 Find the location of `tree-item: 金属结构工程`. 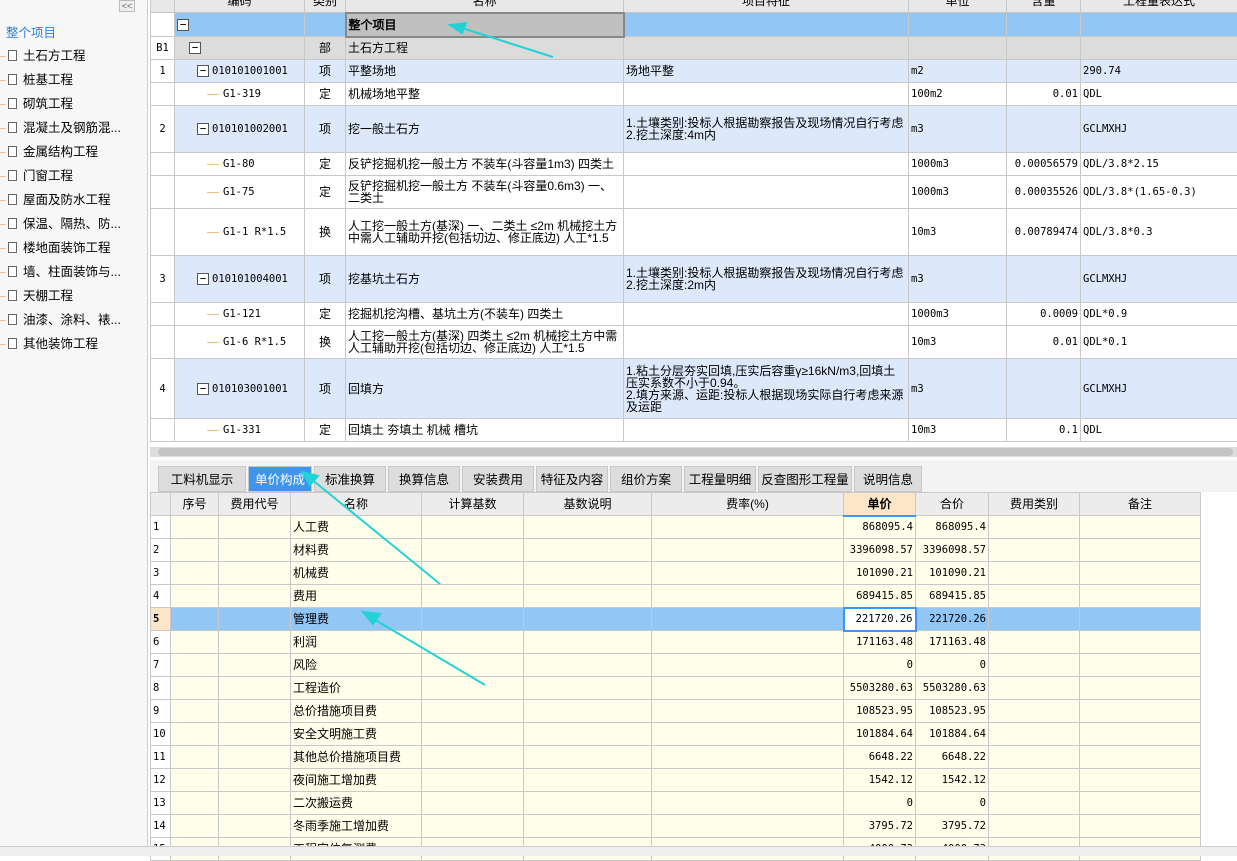

tree-item: 金属结构工程 is located at coordinates (53, 152).